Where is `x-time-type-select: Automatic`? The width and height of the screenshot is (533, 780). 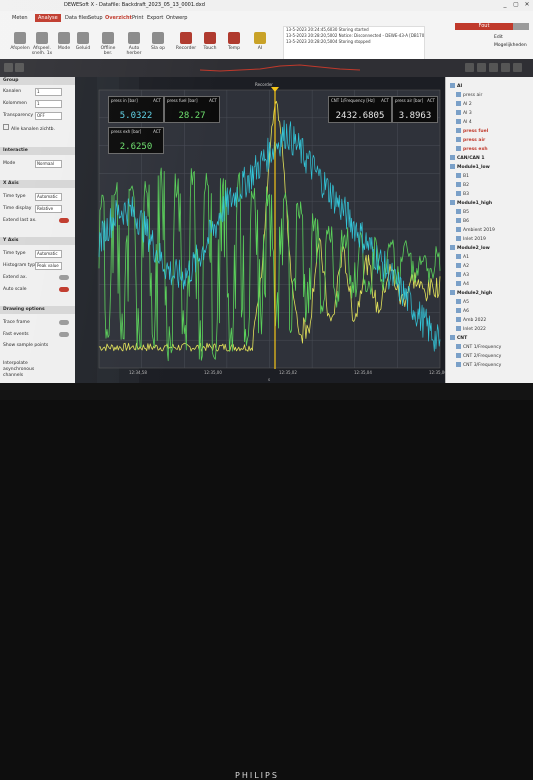
x-time-type-select: Automatic is located at coordinates (48, 197).